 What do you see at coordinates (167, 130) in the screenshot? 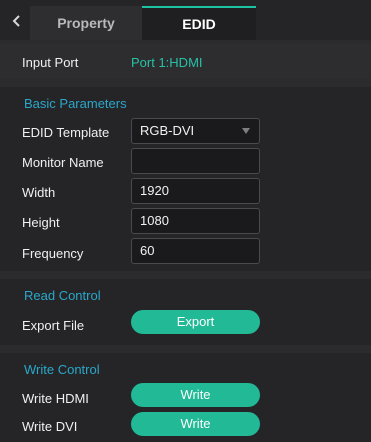
I see `edid-template-value: RGB-DVI` at bounding box center [167, 130].